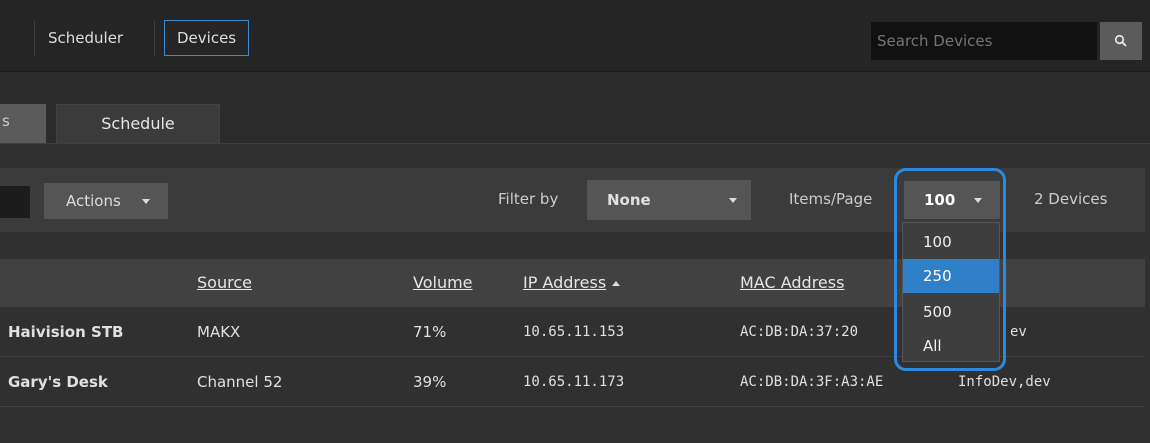 The height and width of the screenshot is (443, 1150). I want to click on cell-source: Channel 52, so click(240, 382).